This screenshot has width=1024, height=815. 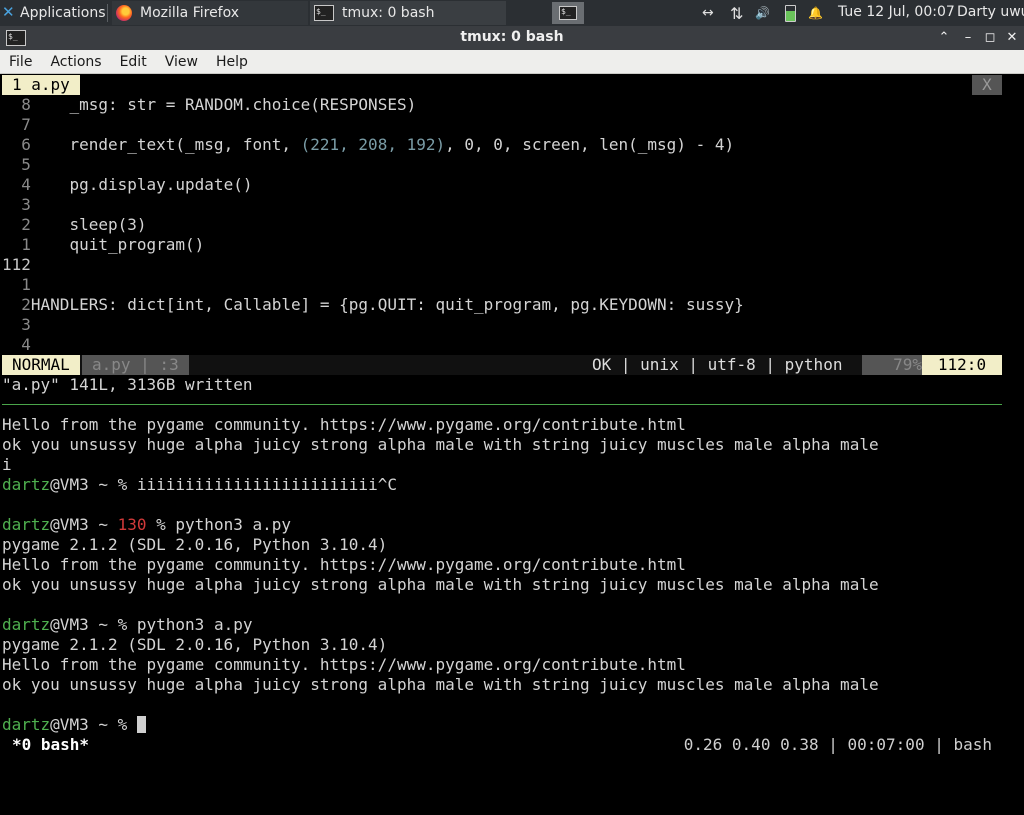 What do you see at coordinates (16, 144) in the screenshot?
I see `line-number: 6` at bounding box center [16, 144].